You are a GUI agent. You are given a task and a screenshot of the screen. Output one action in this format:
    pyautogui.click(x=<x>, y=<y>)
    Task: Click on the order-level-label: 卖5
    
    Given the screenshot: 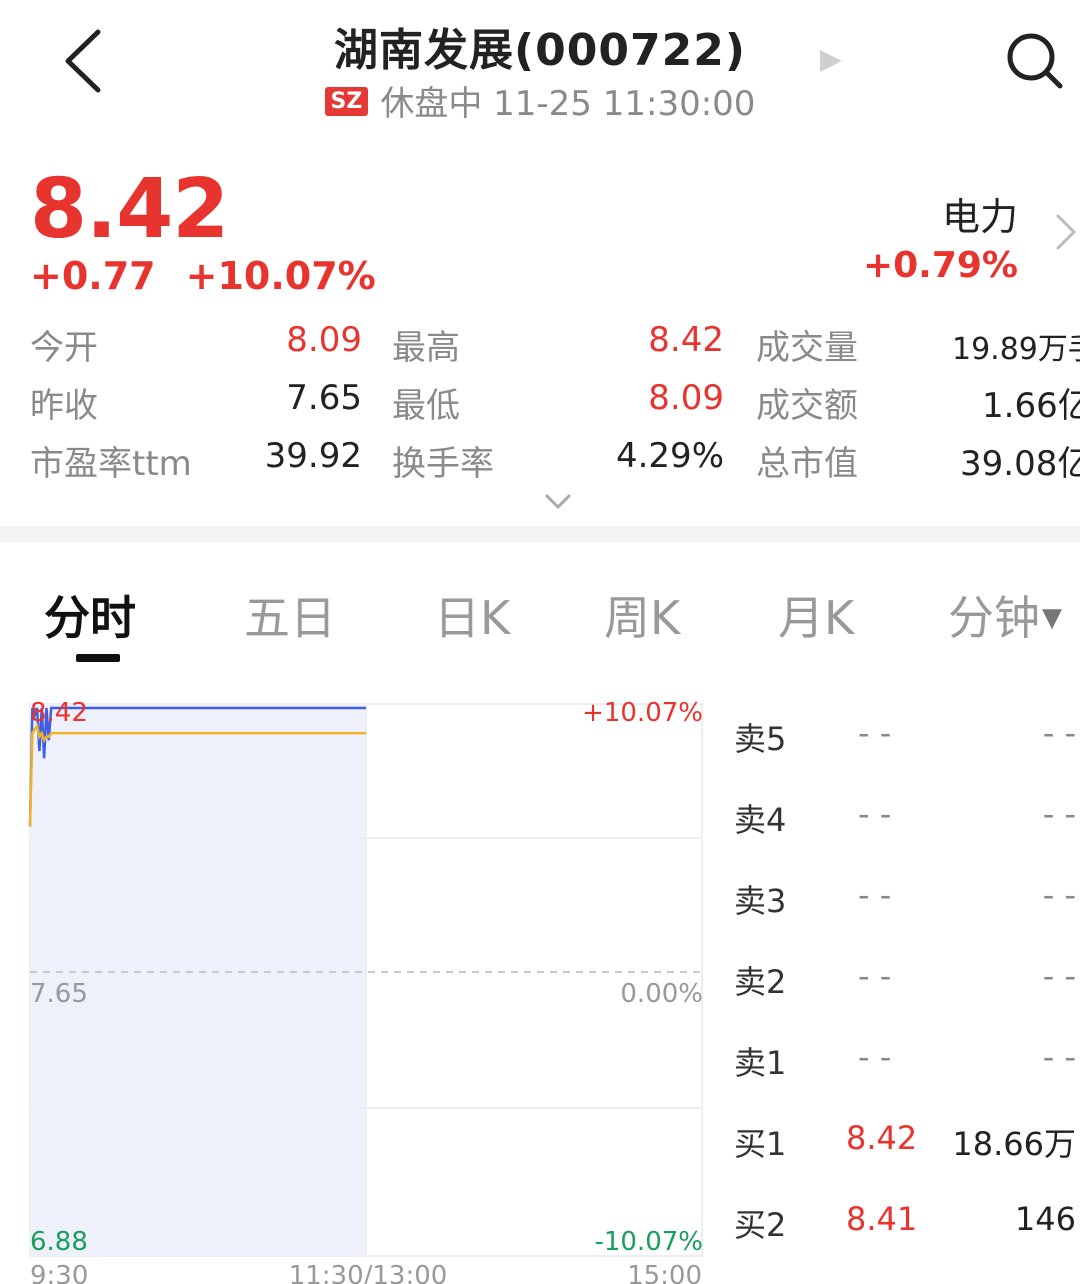 What is the action you would take?
    pyautogui.click(x=760, y=739)
    